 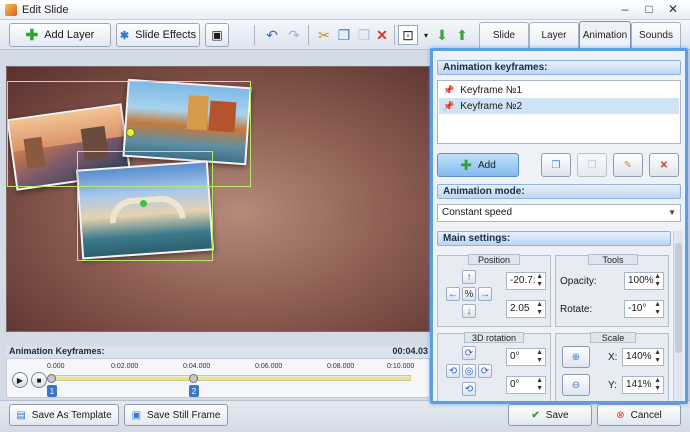 I want to click on center-point, so click(x=143, y=203).